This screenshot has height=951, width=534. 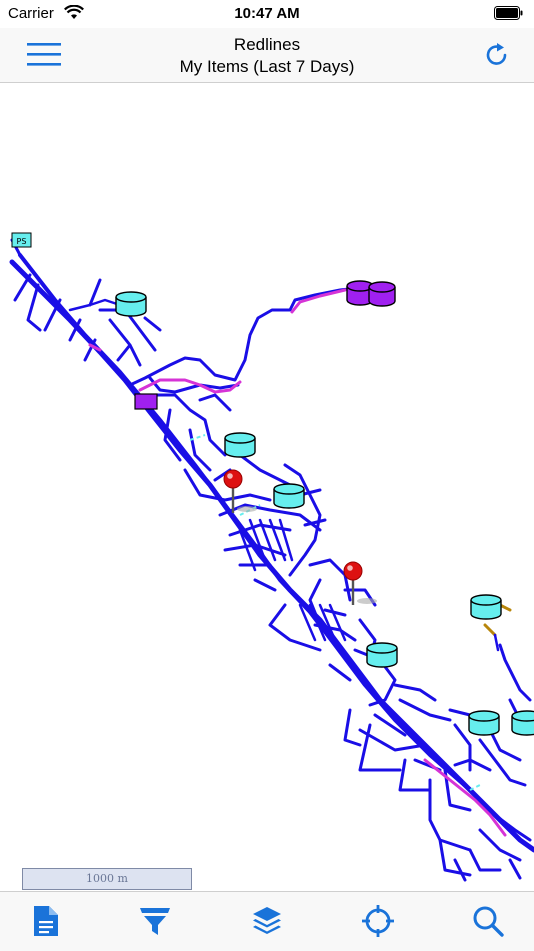 I want to click on document-icon, so click(x=46, y=921).